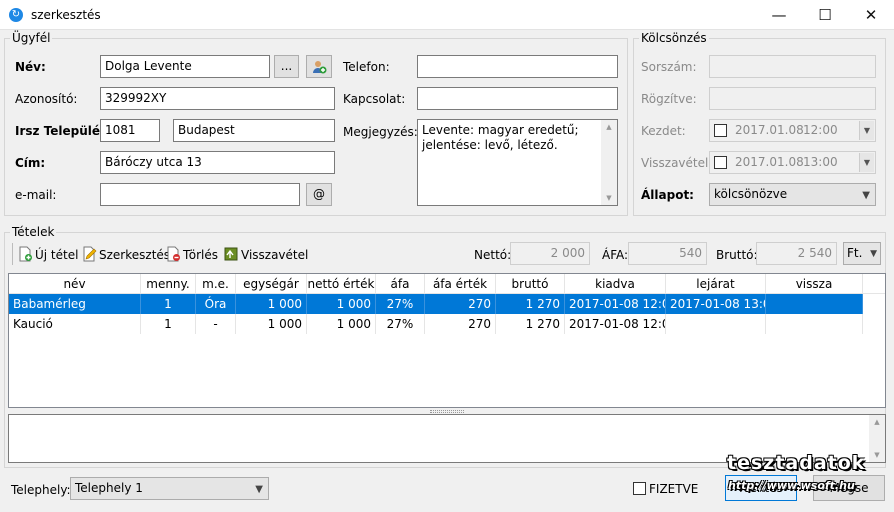 This screenshot has width=894, height=512. What do you see at coordinates (791, 485) in the screenshot?
I see `watermark-url: http://www.wsoft.hu` at bounding box center [791, 485].